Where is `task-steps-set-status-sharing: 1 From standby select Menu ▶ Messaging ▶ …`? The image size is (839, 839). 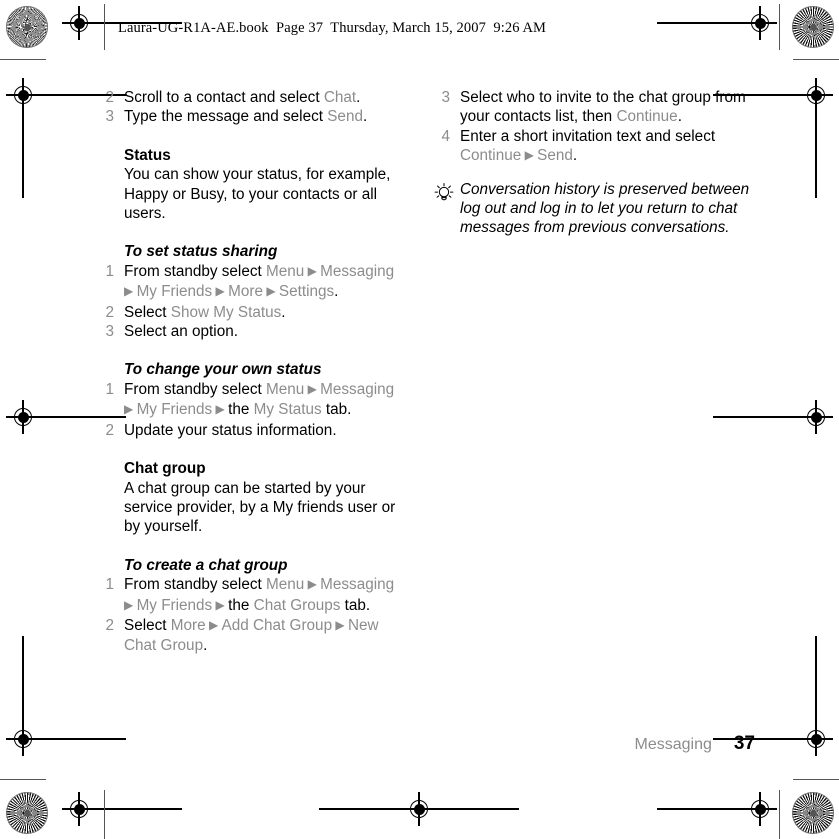
task-steps-set-status-sharing: 1 From standby select Menu ▶ Messaging ▶ … is located at coordinates (248, 302).